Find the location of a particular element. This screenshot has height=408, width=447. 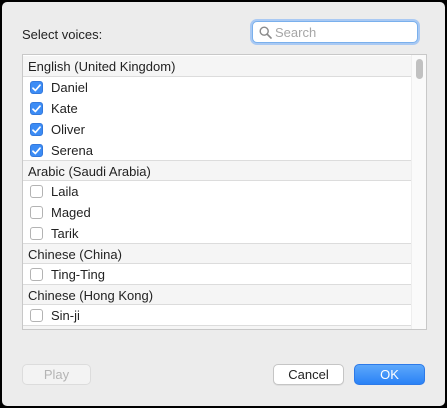

voice-group-header: Arabic (Saudi Arabia) is located at coordinates (217, 170).